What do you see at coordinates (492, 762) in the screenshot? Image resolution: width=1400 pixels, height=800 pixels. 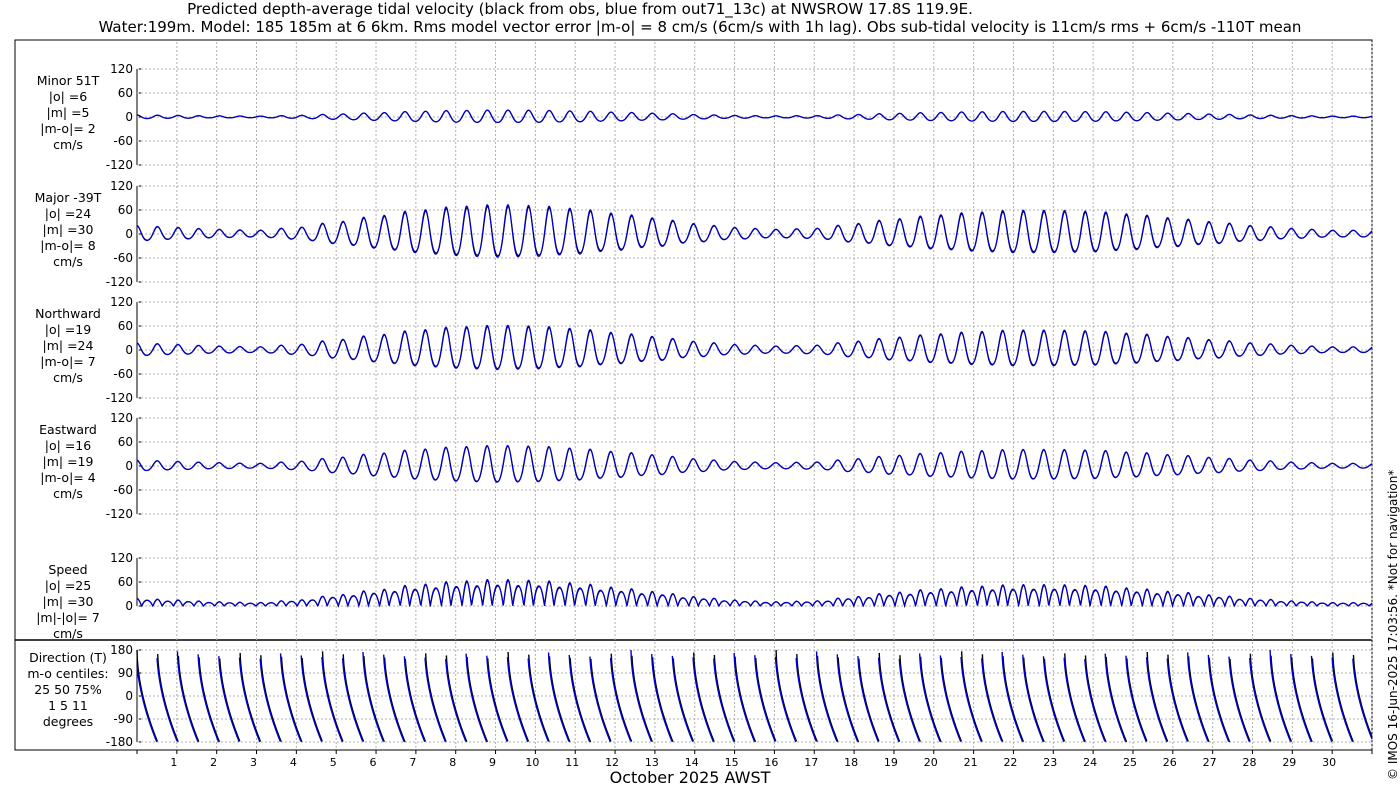 I see `x-tick-label: 9` at bounding box center [492, 762].